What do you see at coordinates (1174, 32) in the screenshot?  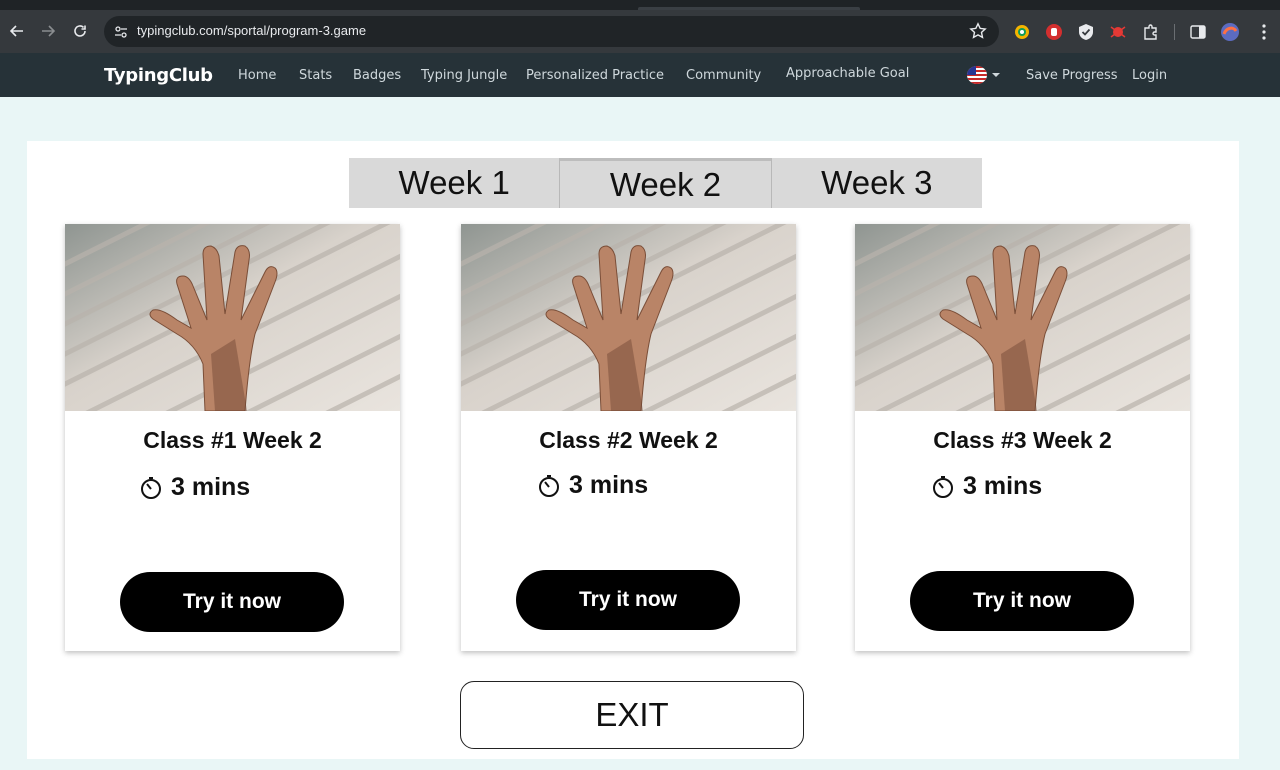 I see `toolbar-divider` at bounding box center [1174, 32].